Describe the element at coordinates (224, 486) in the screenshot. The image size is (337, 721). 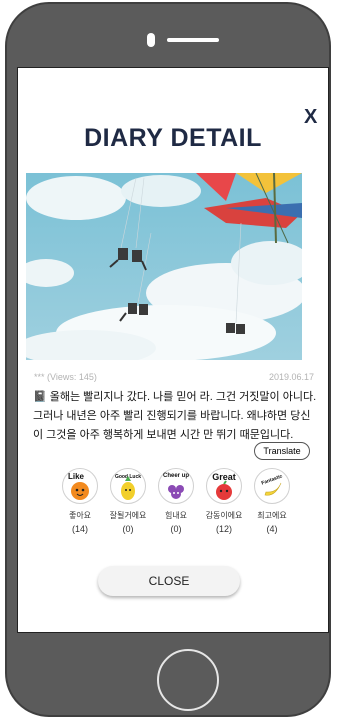
I see `apple-icon: Great` at that location.